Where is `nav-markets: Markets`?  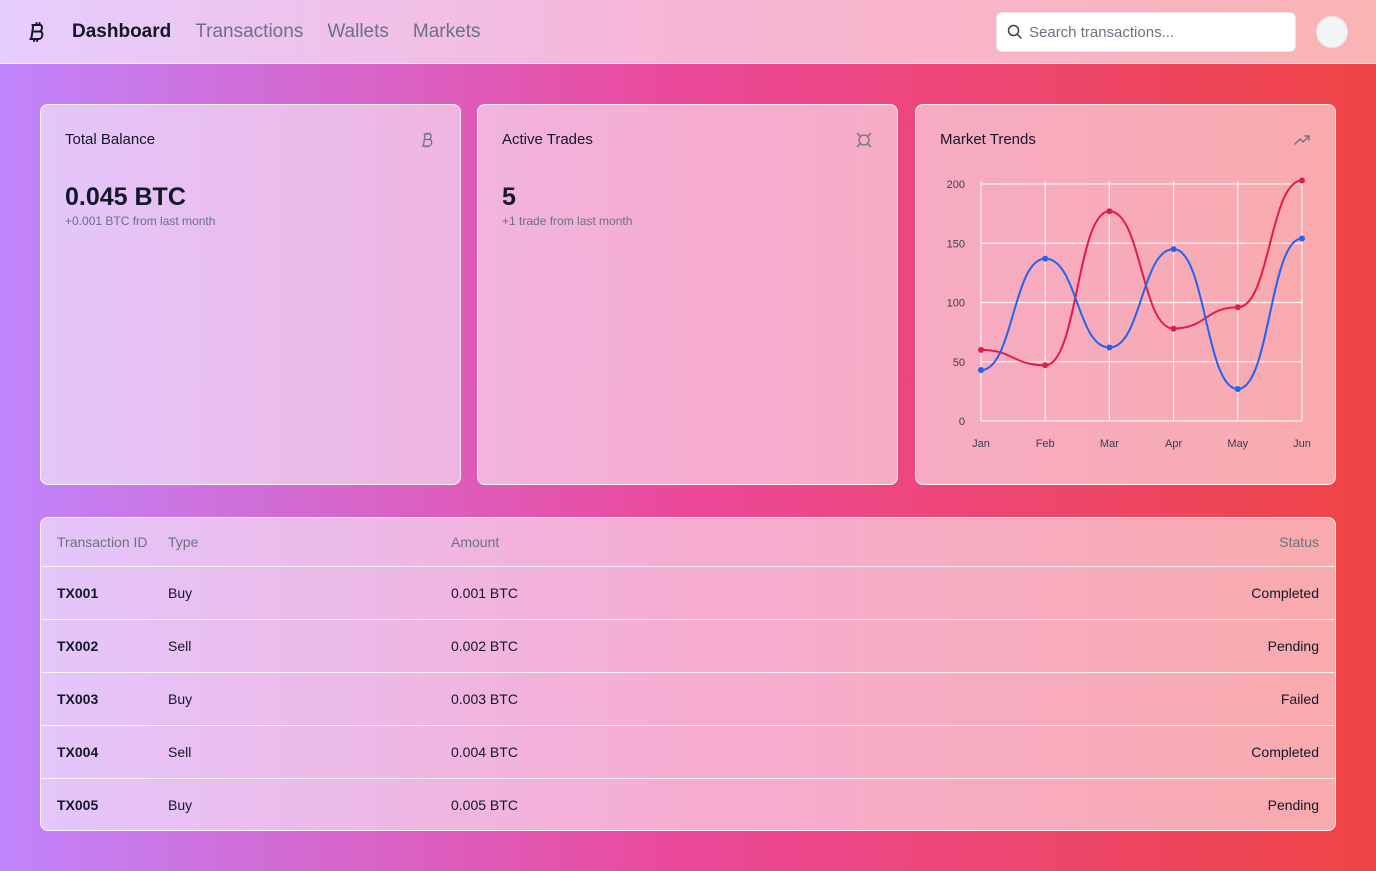 nav-markets: Markets is located at coordinates (447, 32).